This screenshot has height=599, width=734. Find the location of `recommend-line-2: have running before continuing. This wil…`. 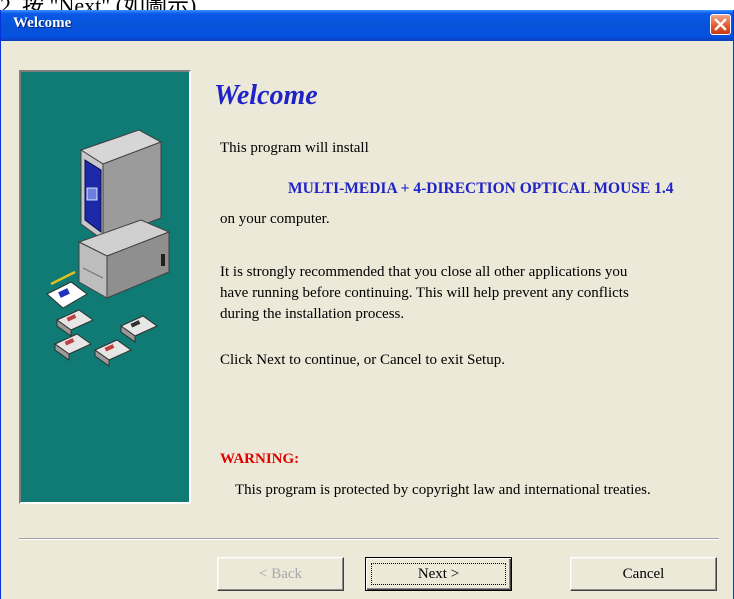

recommend-line-2: have running before continuing. This wil… is located at coordinates (424, 293).